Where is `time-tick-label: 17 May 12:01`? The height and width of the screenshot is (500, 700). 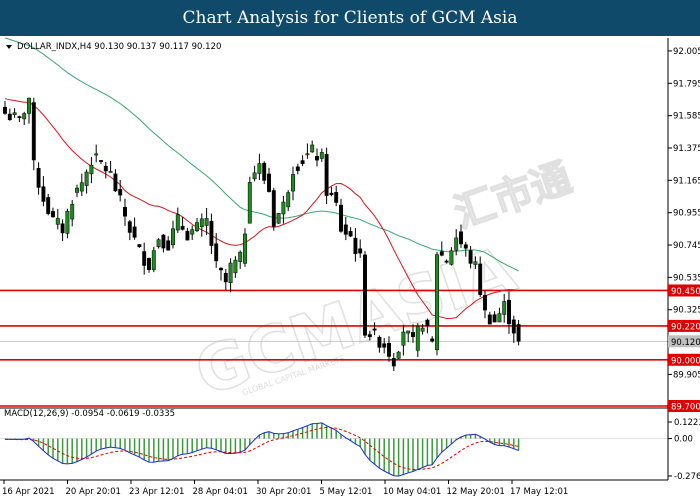
time-tick-label: 17 May 12:01 is located at coordinates (539, 492).